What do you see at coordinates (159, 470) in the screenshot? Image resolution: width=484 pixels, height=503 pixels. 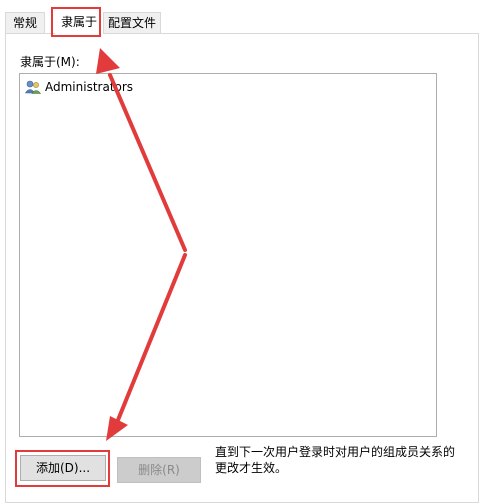 I see `remove-button: 删除(R)` at bounding box center [159, 470].